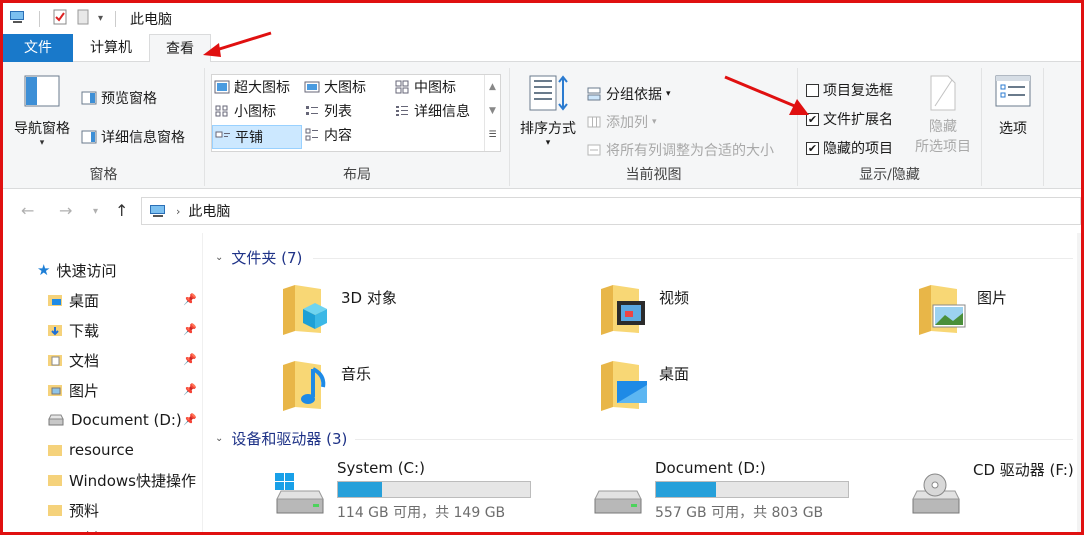 Image resolution: width=1084 pixels, height=535 pixels. What do you see at coordinates (357, 127) in the screenshot?
I see `group-layout: 超大图标 大图标 中图标 小图标 列表 详细信息 平铺 内容 ▲ ▼ ☰ 布局` at bounding box center [357, 127].